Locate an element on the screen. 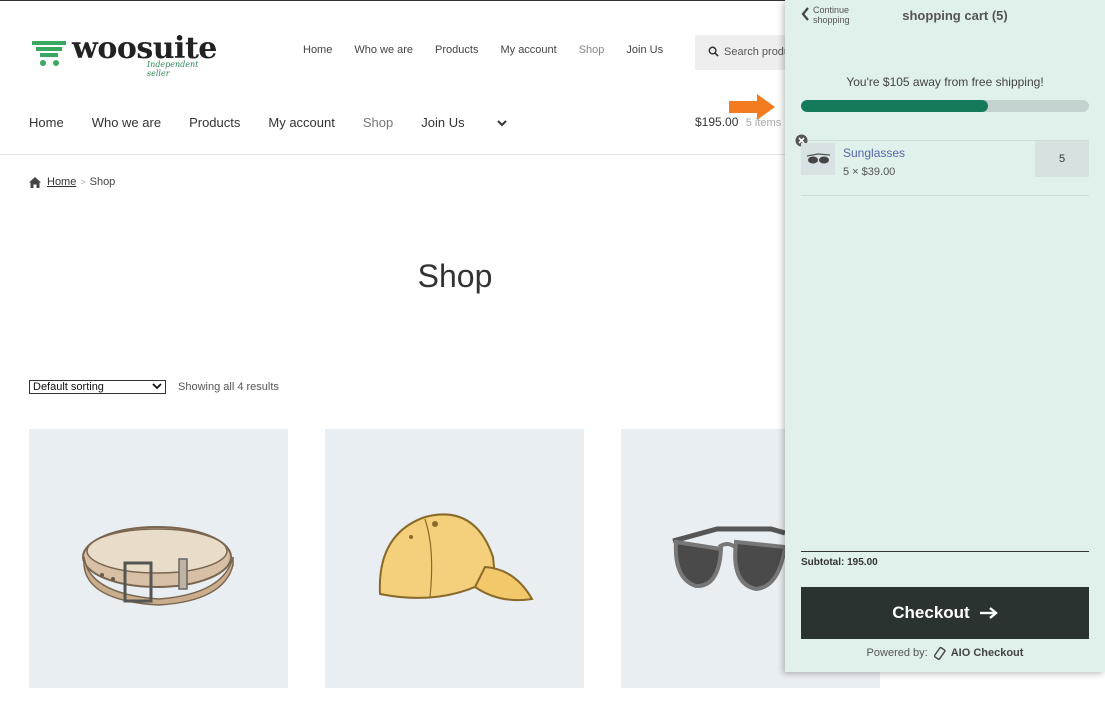 This screenshot has width=1105, height=705. results-count: Showing all 4 results is located at coordinates (228, 387).